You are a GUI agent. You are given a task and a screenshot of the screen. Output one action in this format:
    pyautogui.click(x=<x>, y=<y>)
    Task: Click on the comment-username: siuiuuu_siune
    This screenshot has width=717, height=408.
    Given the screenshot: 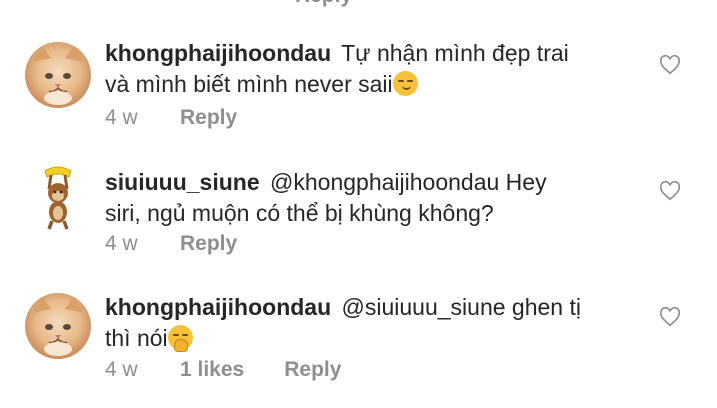 What is the action you would take?
    pyautogui.click(x=182, y=182)
    